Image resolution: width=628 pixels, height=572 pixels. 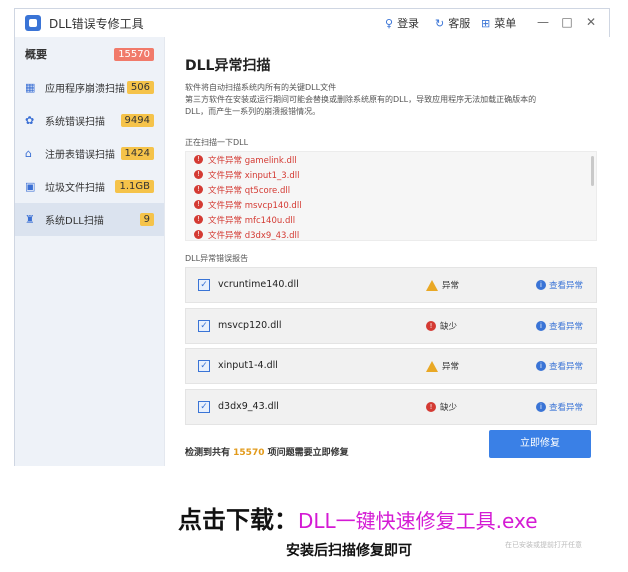 I want to click on maximize-icon: □, so click(x=567, y=22).